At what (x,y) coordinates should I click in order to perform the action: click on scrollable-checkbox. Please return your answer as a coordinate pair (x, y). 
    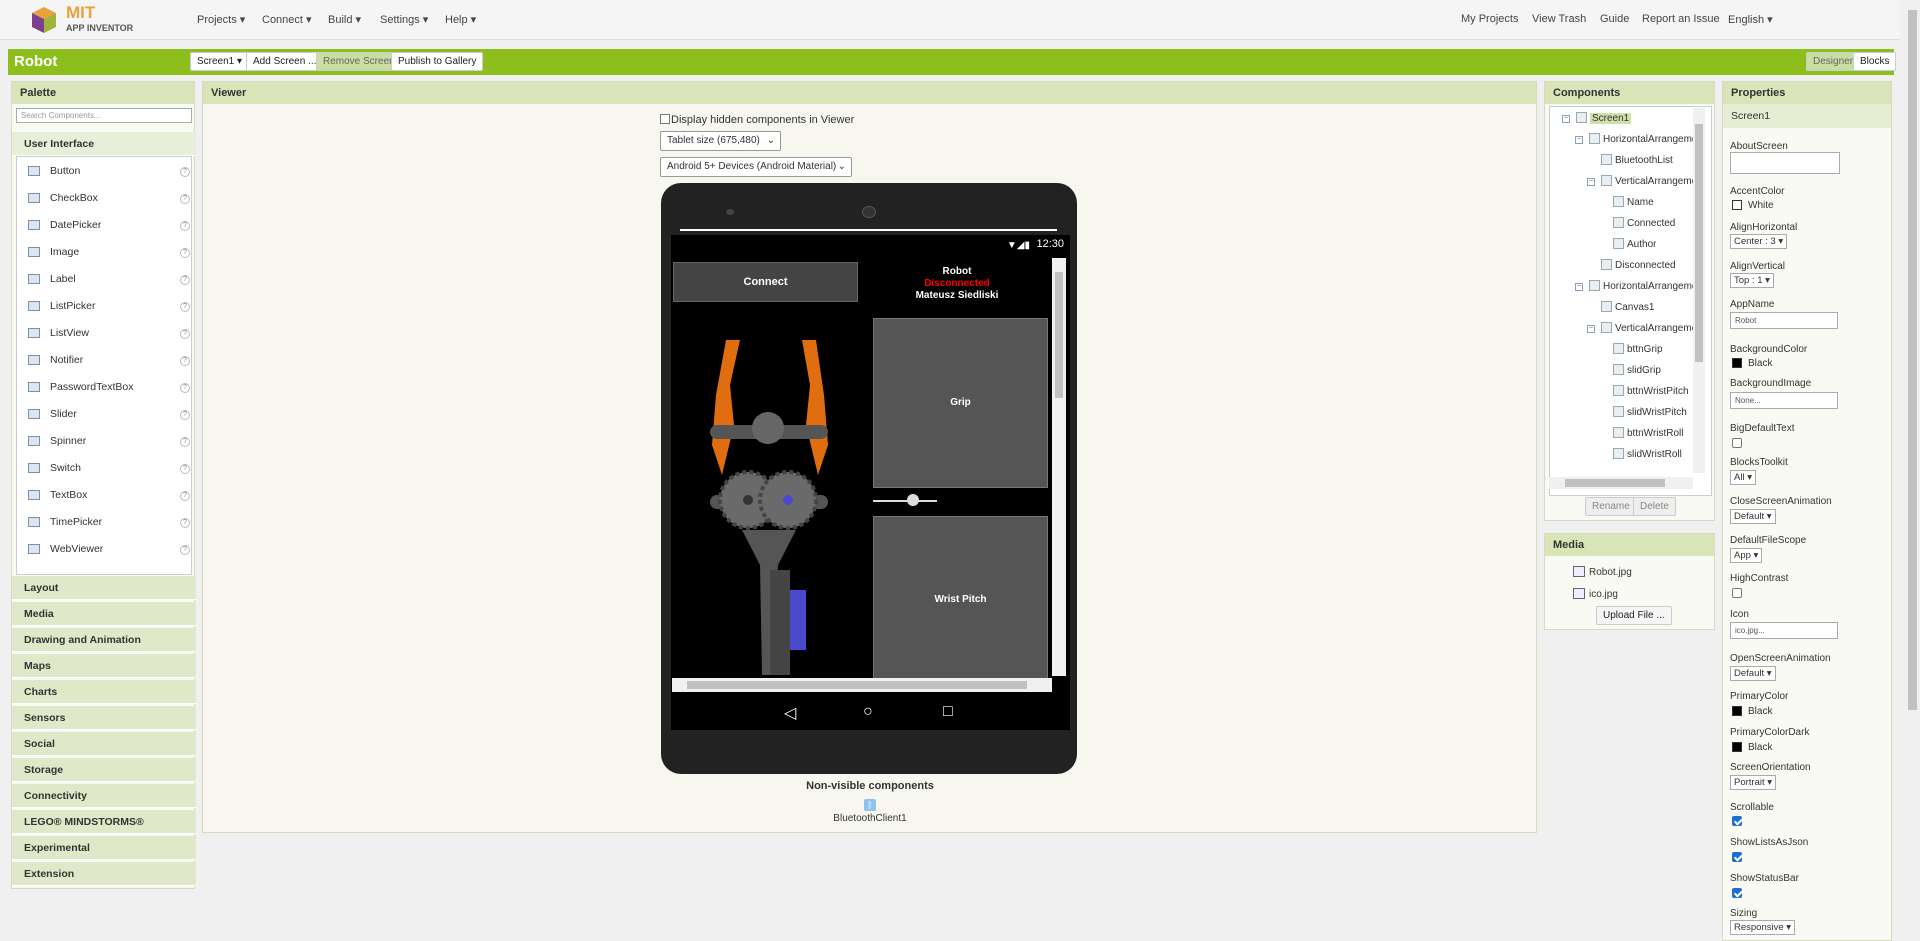
    Looking at the image, I should click on (1737, 821).